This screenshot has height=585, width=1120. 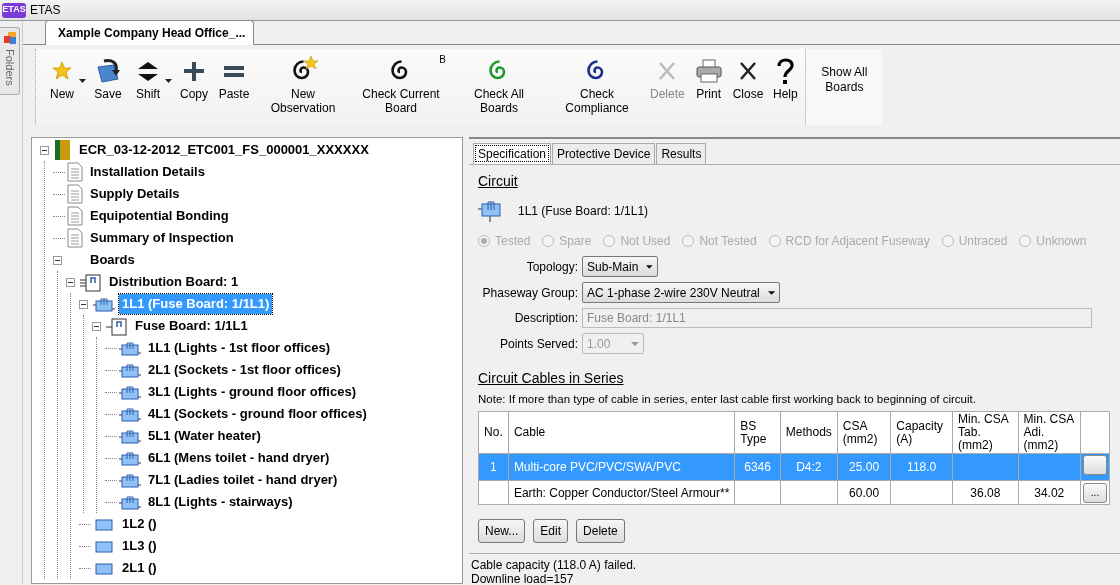 What do you see at coordinates (139, 546) in the screenshot?
I see `tree-item: 1L3 ()` at bounding box center [139, 546].